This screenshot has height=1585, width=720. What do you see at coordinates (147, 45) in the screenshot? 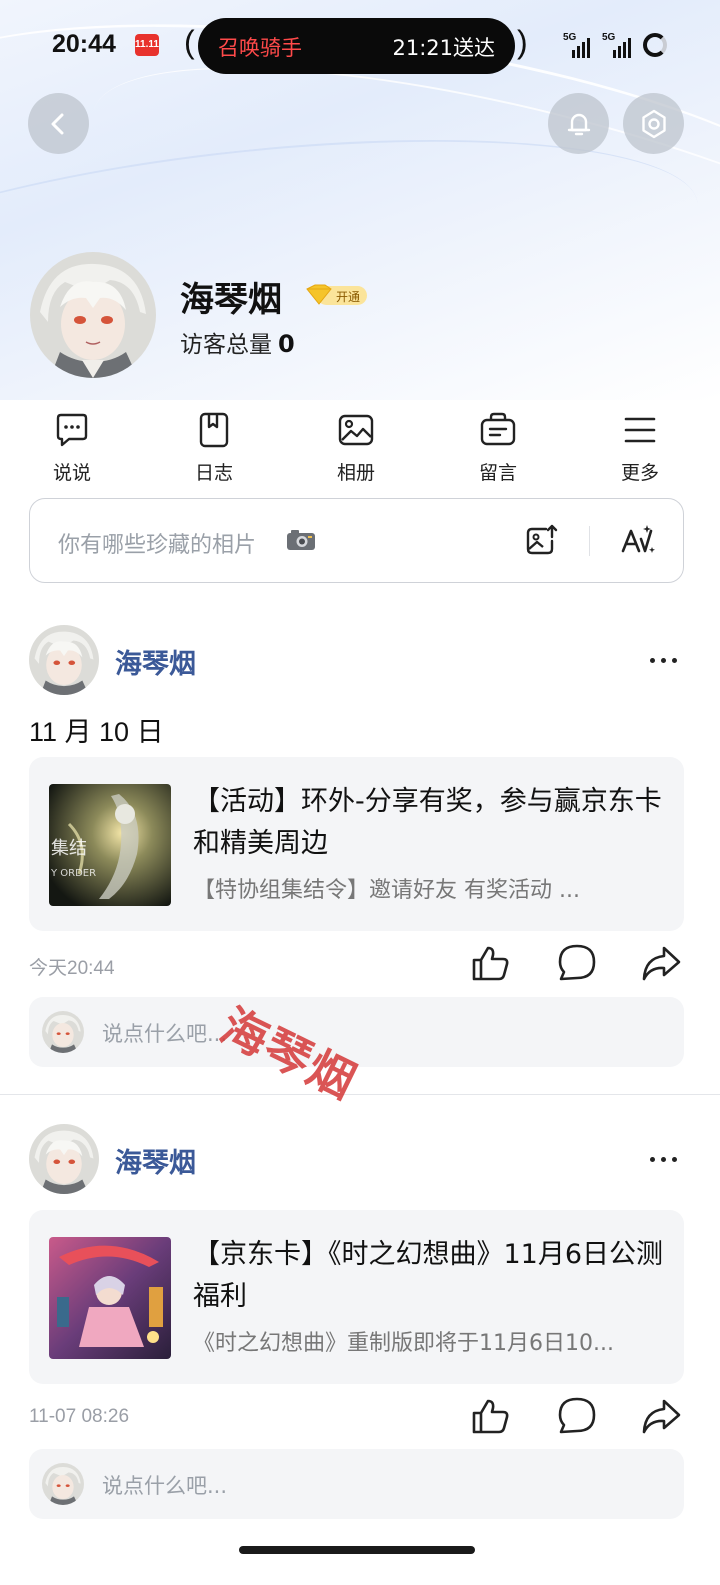
I see `shopping-festival-icon: 11.11` at bounding box center [147, 45].